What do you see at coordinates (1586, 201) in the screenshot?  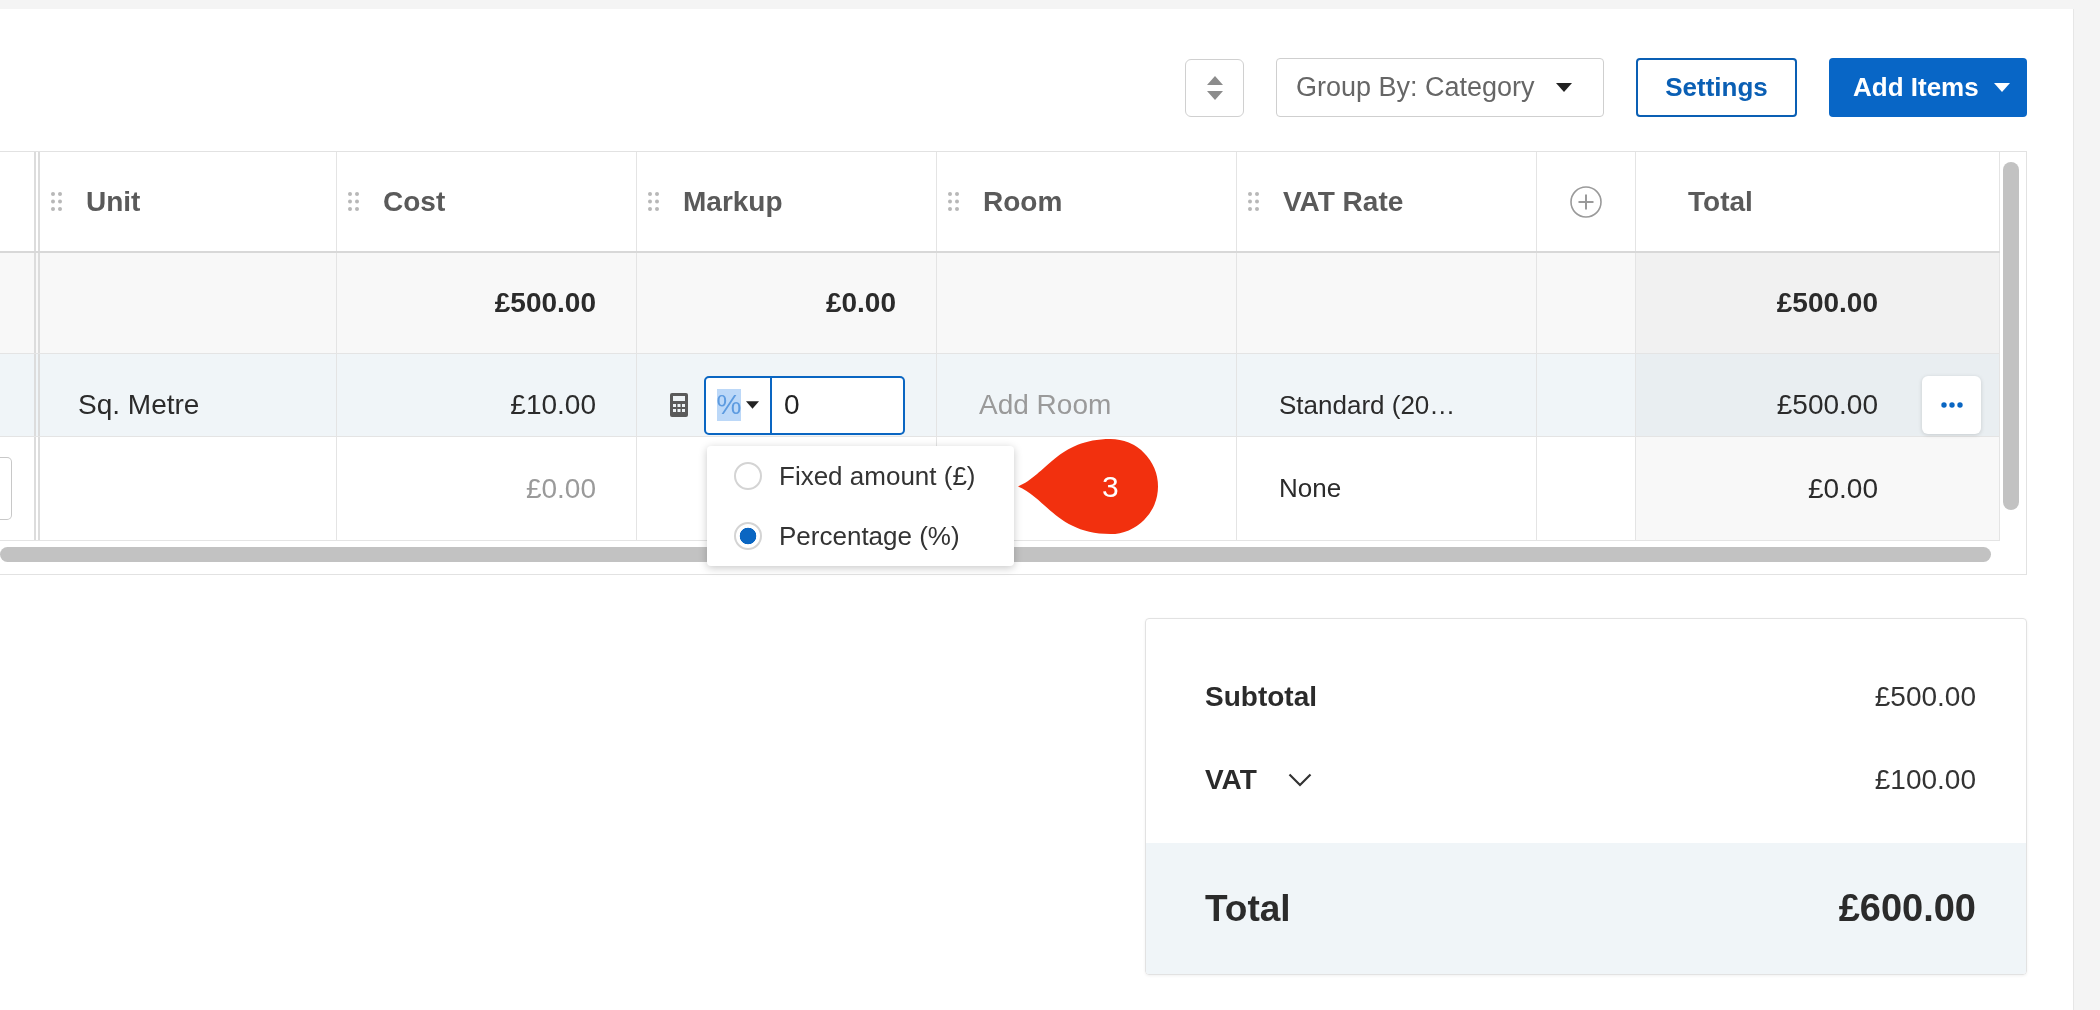 I see `add-column-icon` at bounding box center [1586, 201].